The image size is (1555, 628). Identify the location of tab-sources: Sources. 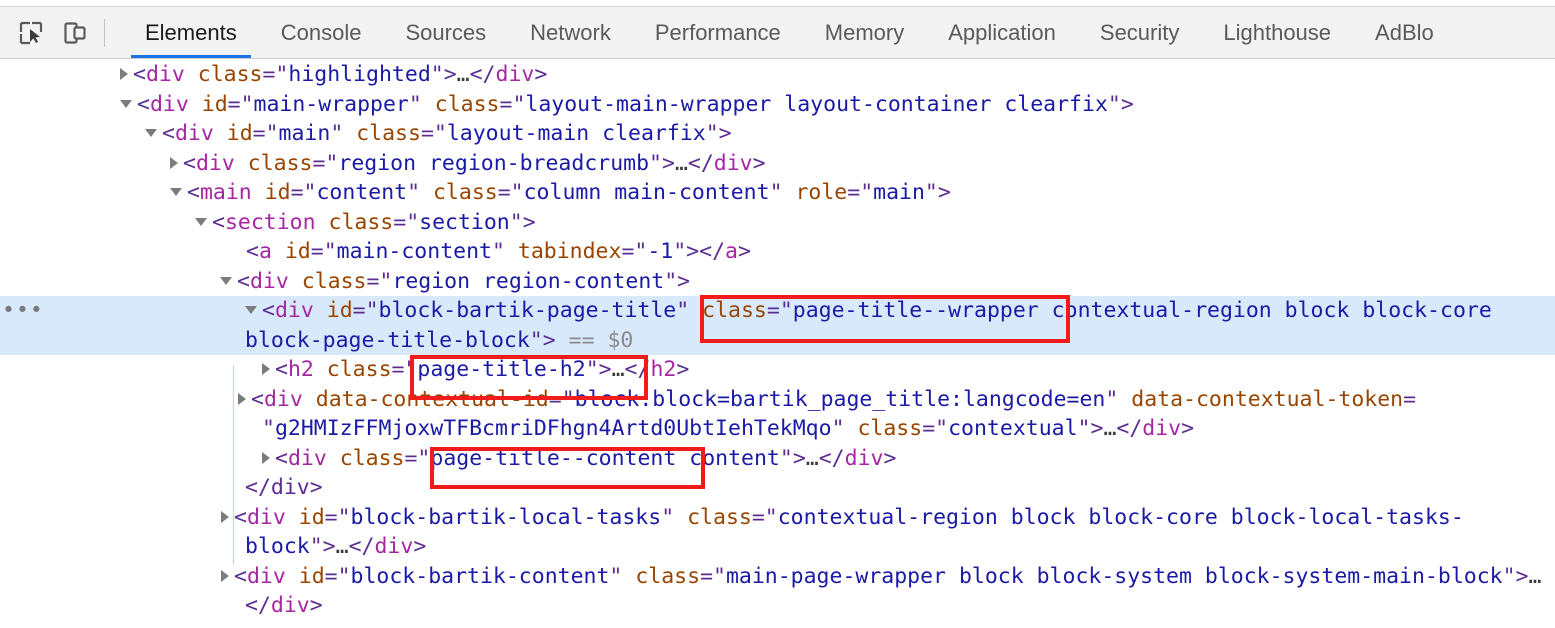
(445, 32).